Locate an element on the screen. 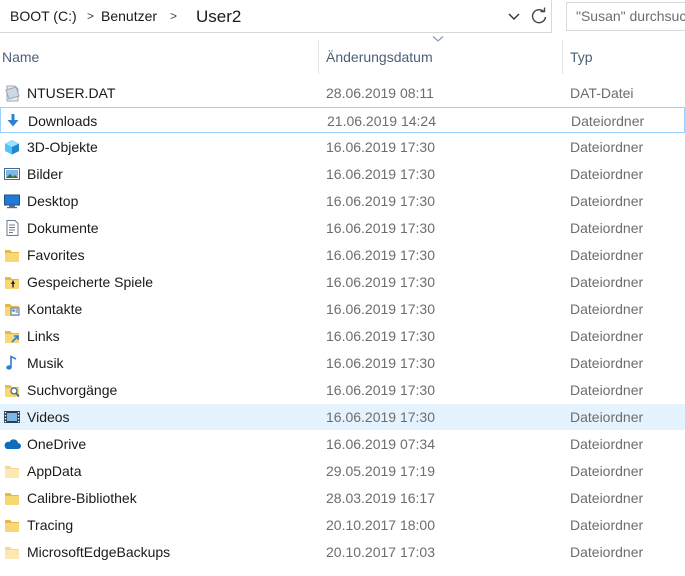 The width and height of the screenshot is (685, 576). file-name: Suchvorgänge is located at coordinates (72, 390).